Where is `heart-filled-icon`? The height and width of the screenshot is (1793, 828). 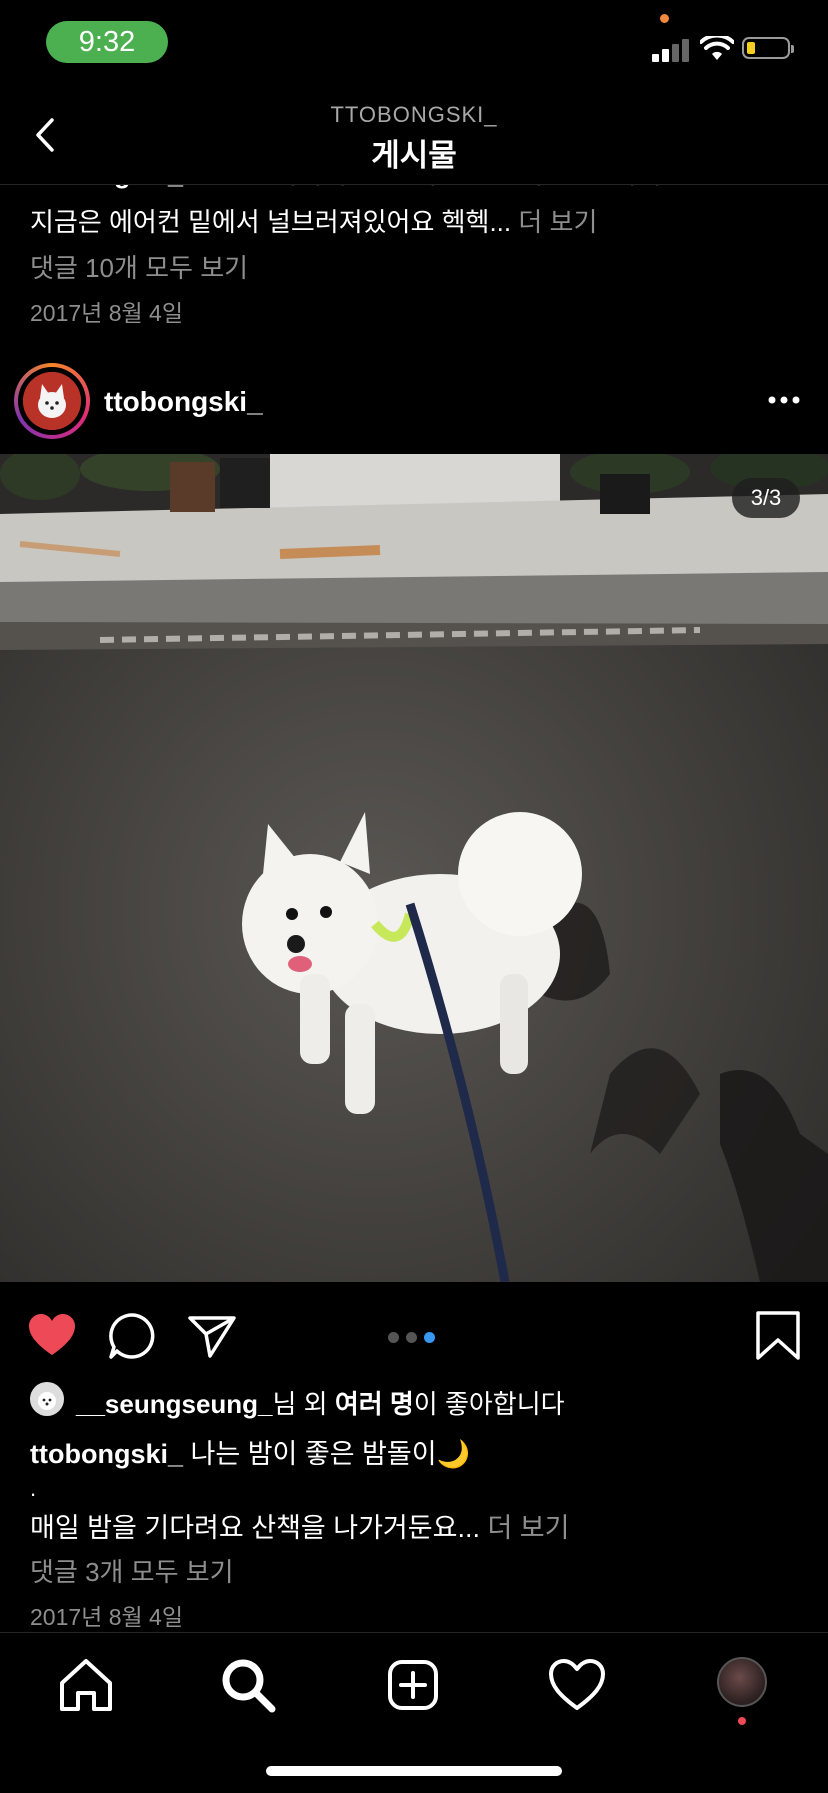
heart-filled-icon is located at coordinates (52, 1336).